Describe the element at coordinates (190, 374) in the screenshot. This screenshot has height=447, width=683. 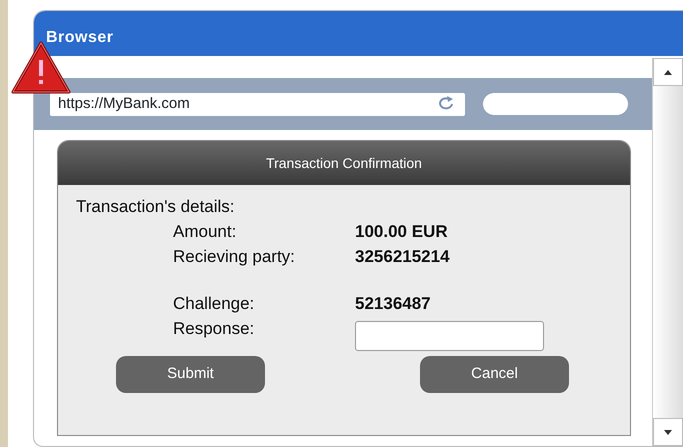
I see `submit-button: Submit` at that location.